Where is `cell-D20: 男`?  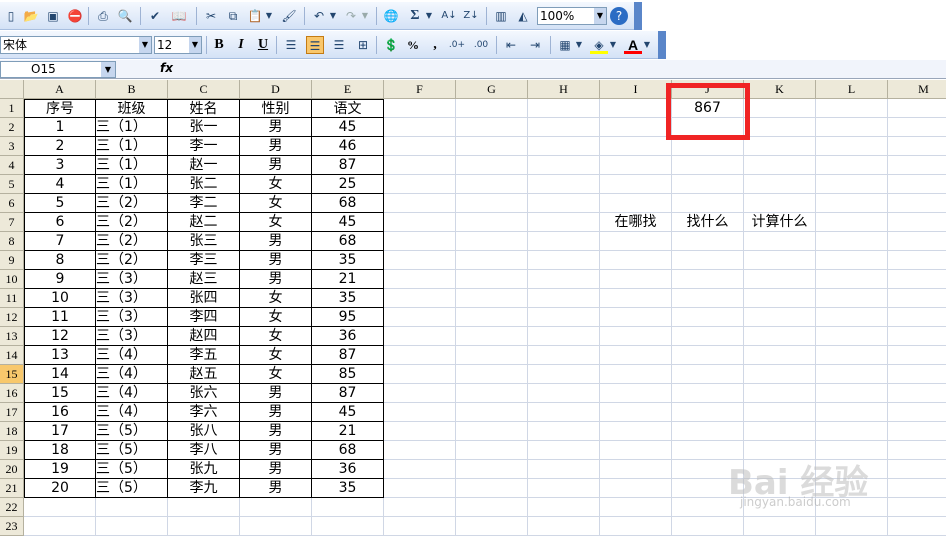
cell-D20: 男 is located at coordinates (276, 469).